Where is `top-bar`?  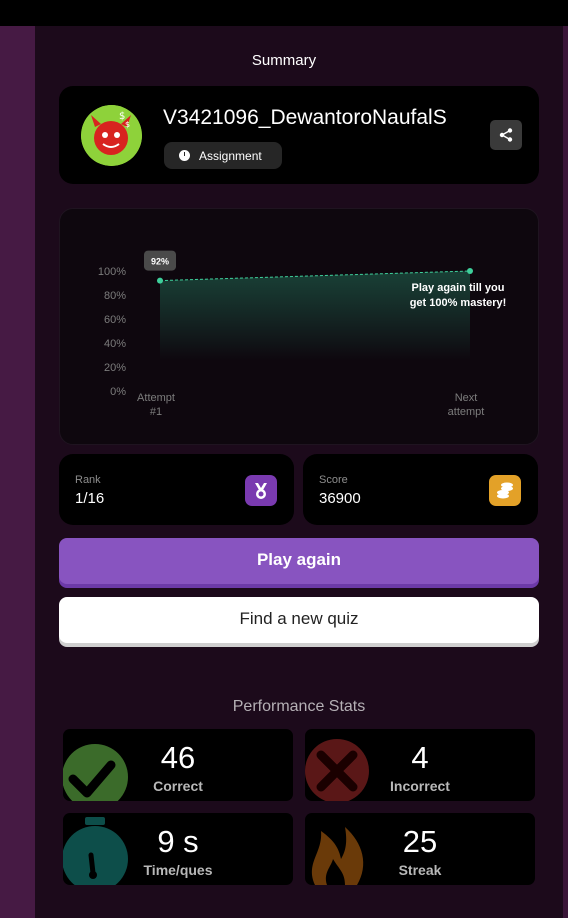
top-bar is located at coordinates (284, 13).